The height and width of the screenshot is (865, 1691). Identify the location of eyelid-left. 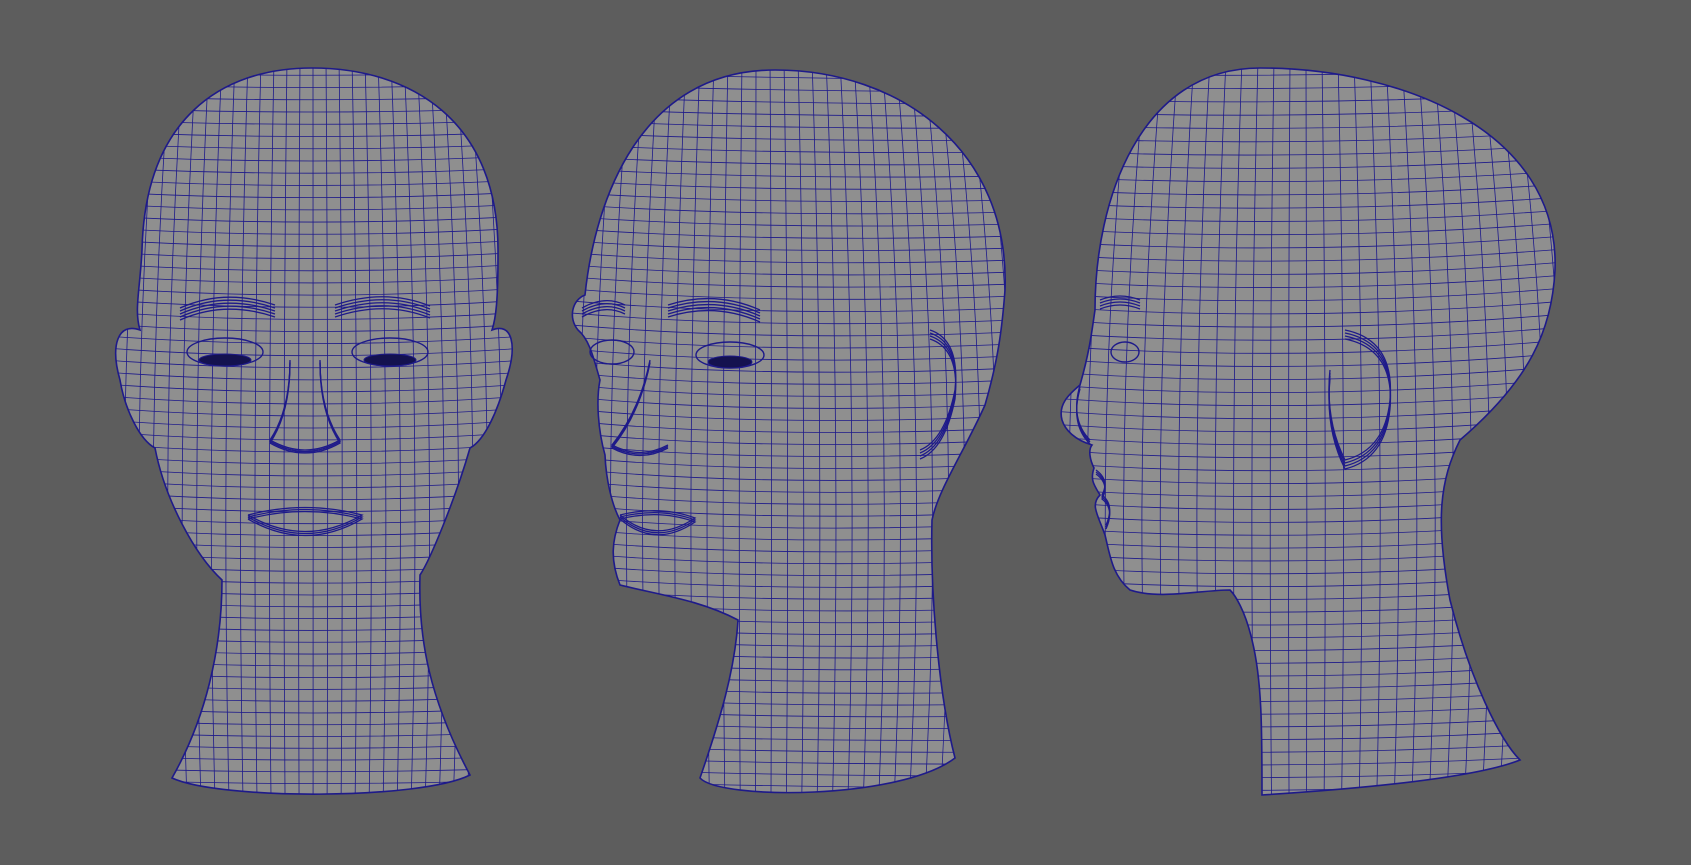
(225, 360).